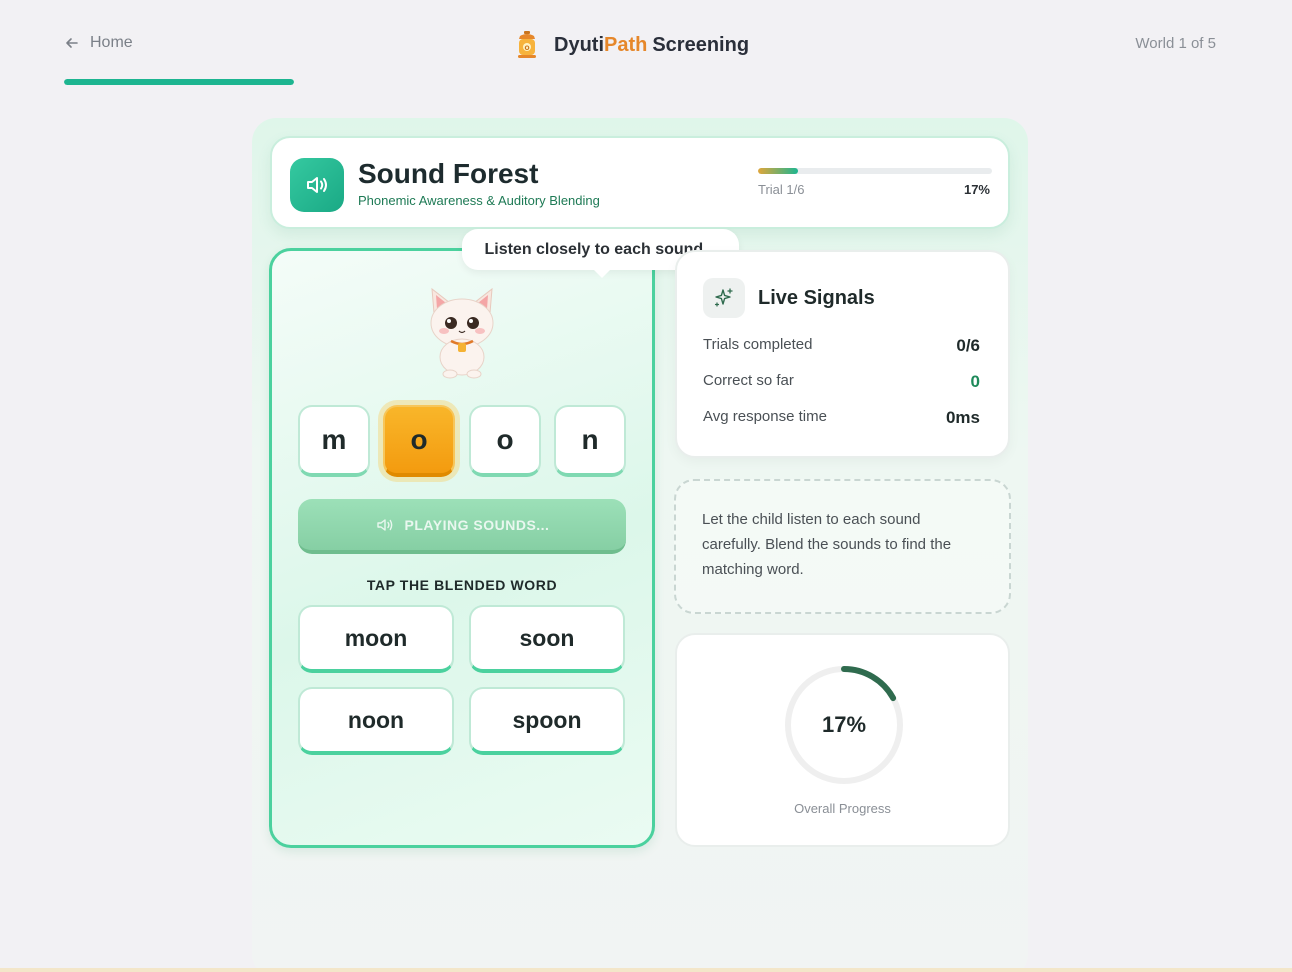 Image resolution: width=1292 pixels, height=972 pixels. What do you see at coordinates (479, 200) in the screenshot?
I see `module-subtitle: Phonemic Awareness & Auditory Blending` at bounding box center [479, 200].